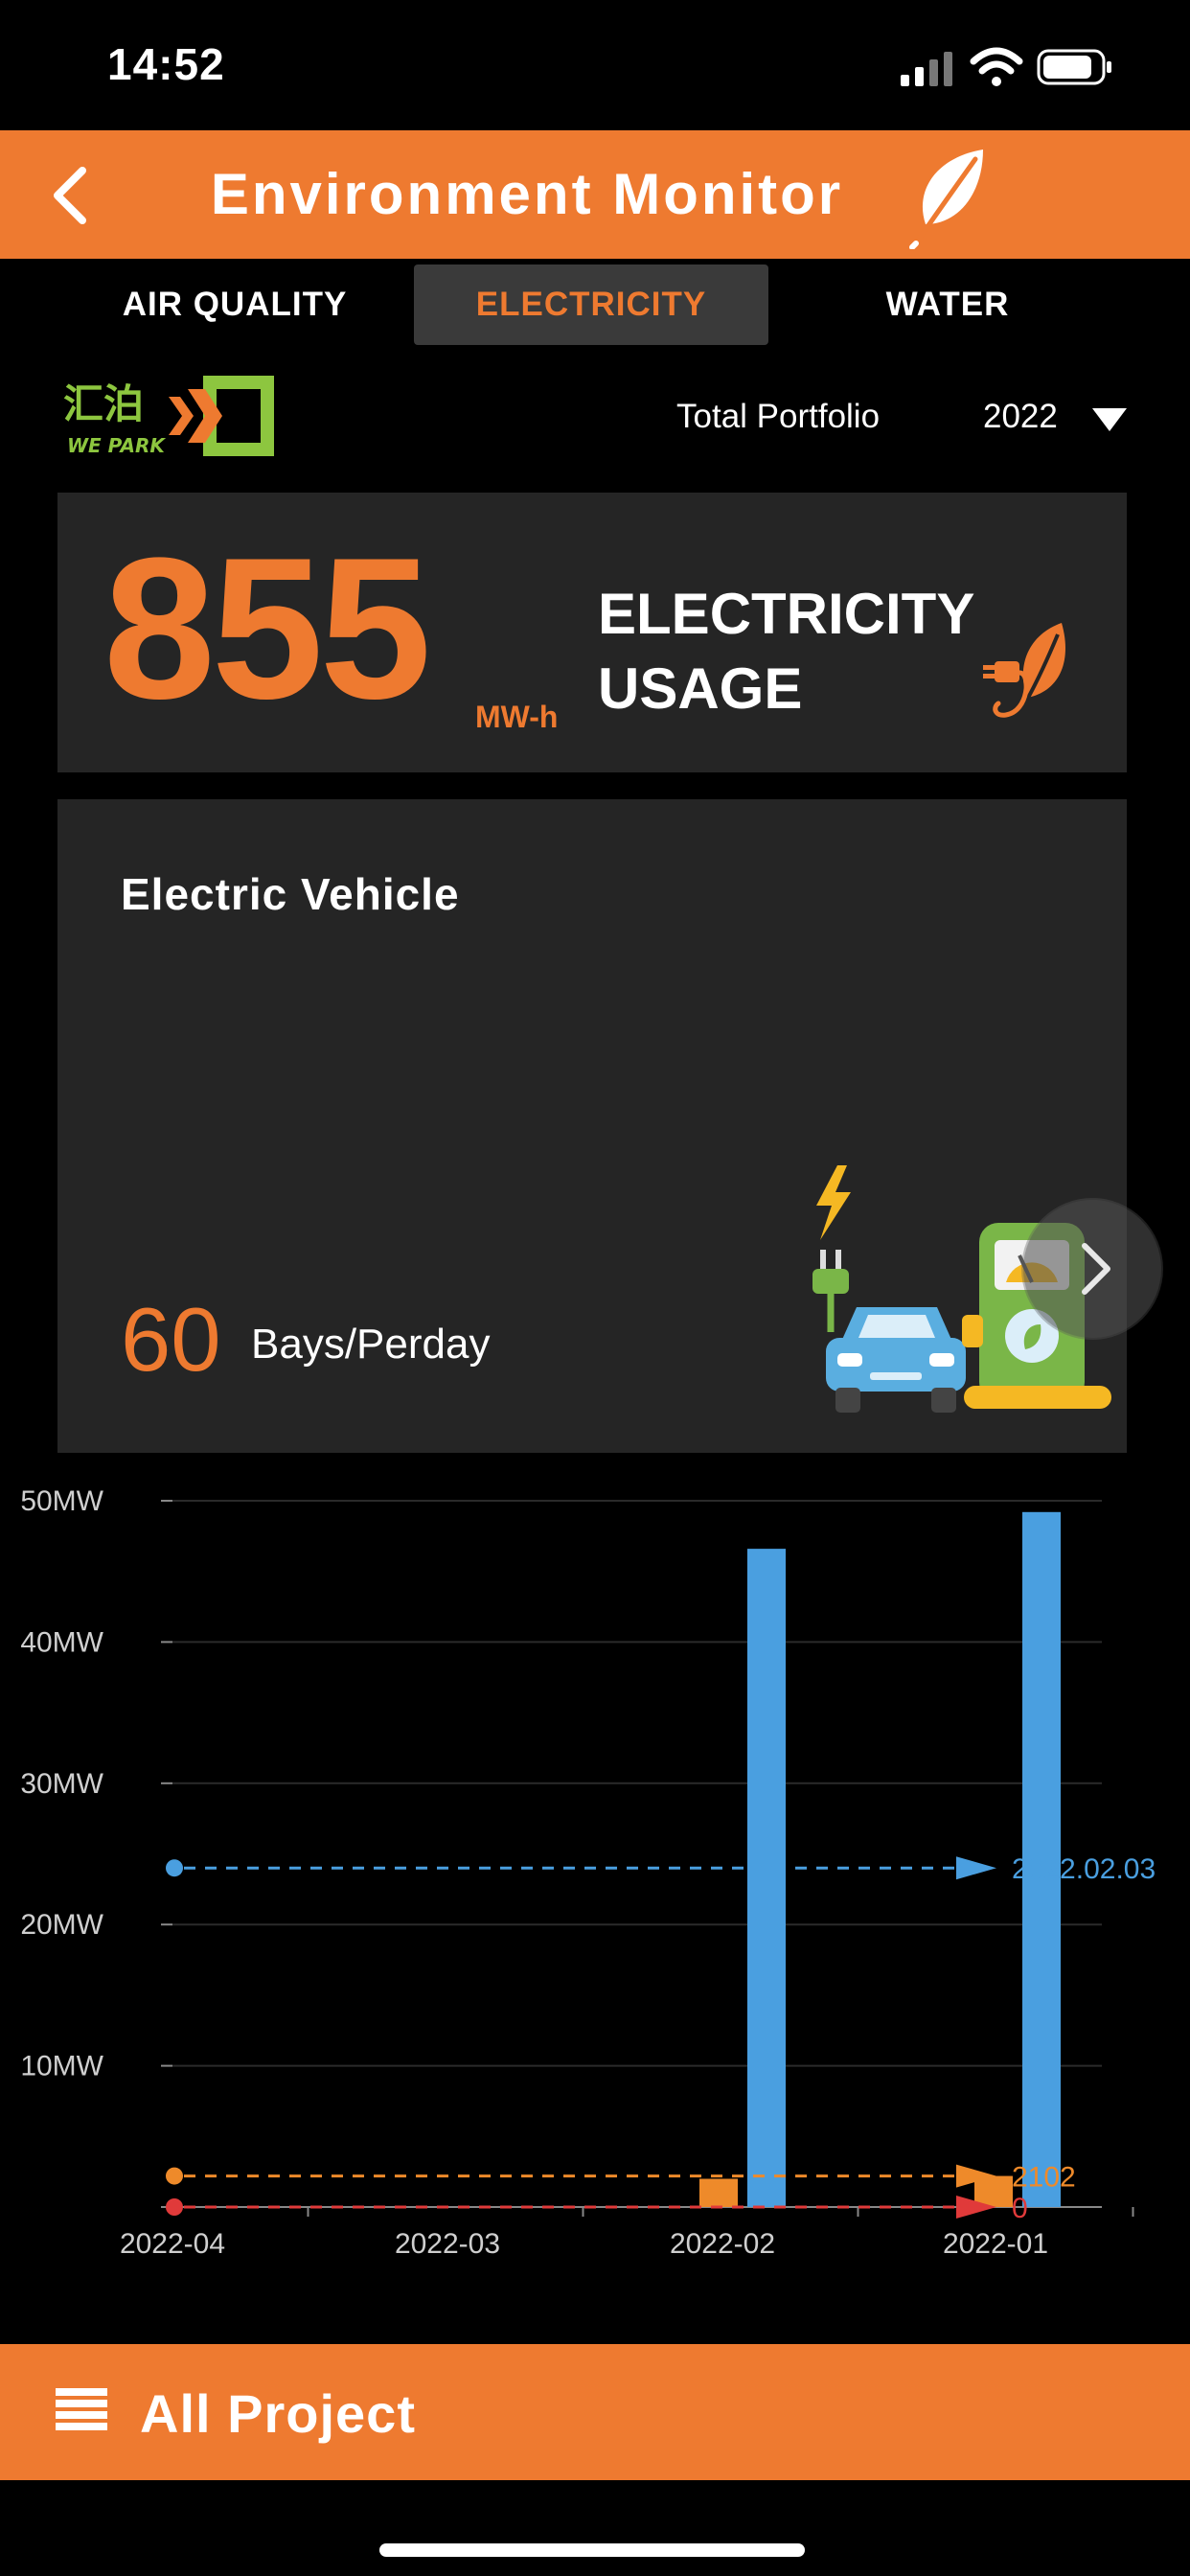  Describe the element at coordinates (661, 2038) in the screenshot. I see `chart-mark-lines: 2022.02.03 21020` at that location.